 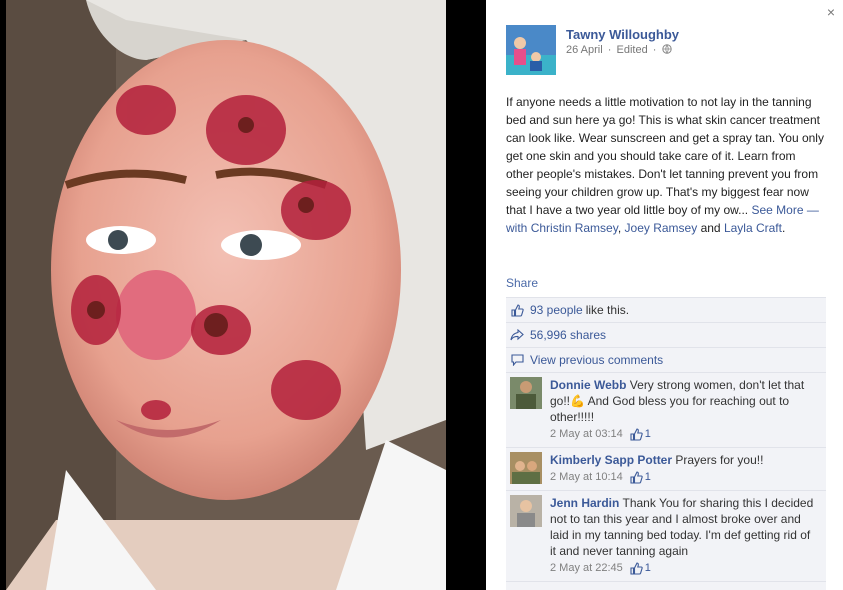 What do you see at coordinates (666, 359) in the screenshot?
I see `view-comments-row: View previous comments` at bounding box center [666, 359].